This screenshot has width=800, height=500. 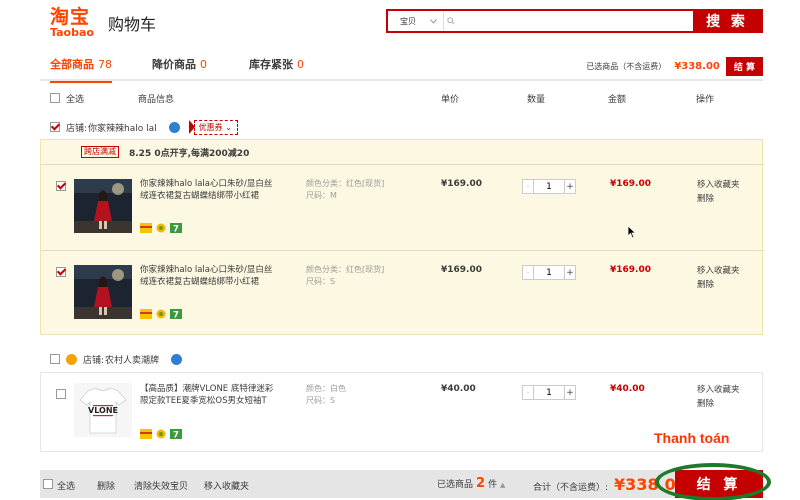 I want to click on checkout-annotation: Thanh toán, so click(x=692, y=438).